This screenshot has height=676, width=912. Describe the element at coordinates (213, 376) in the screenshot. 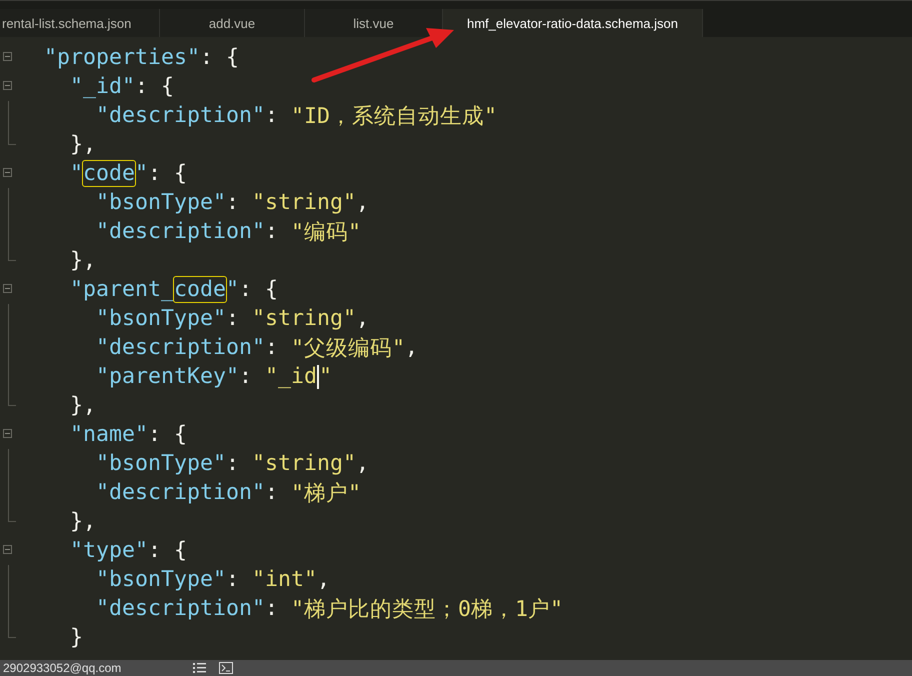

I see `code-line: "parentKey": "_id"` at that location.